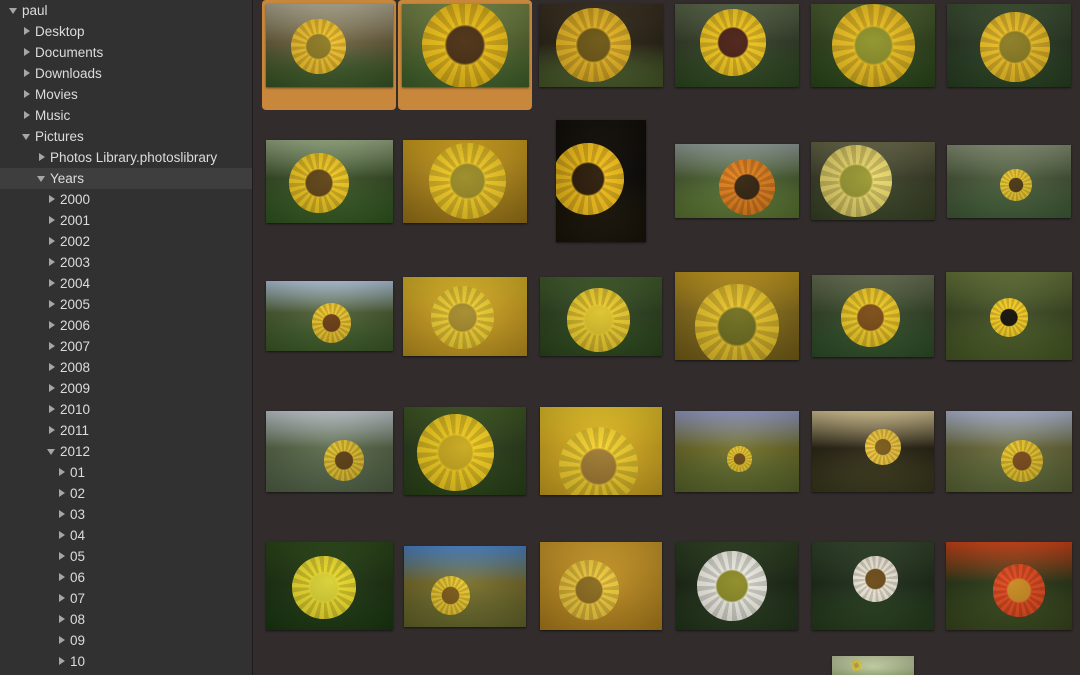 This screenshot has width=1080, height=675. I want to click on sidebar-item-2000: 2000, so click(126, 199).